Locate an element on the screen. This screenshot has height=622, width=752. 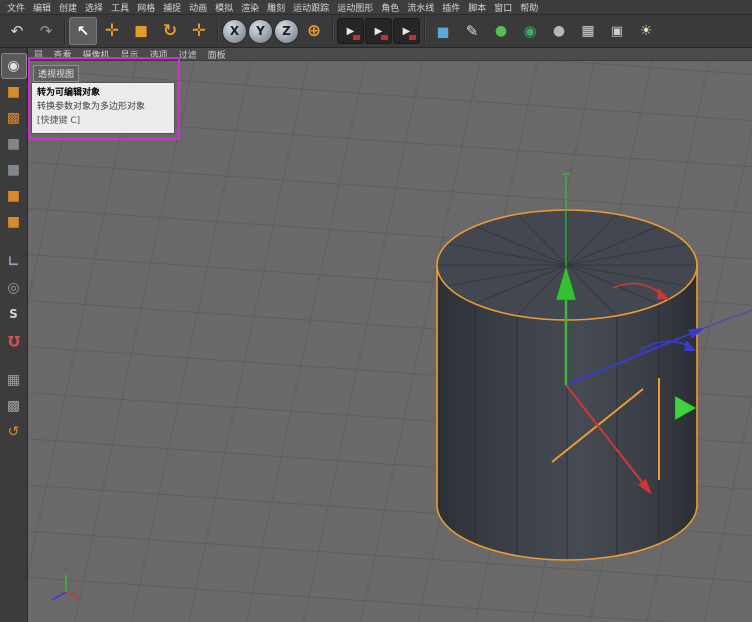
tooltip-shortcut: [快捷键 C] is located at coordinates (59, 120).